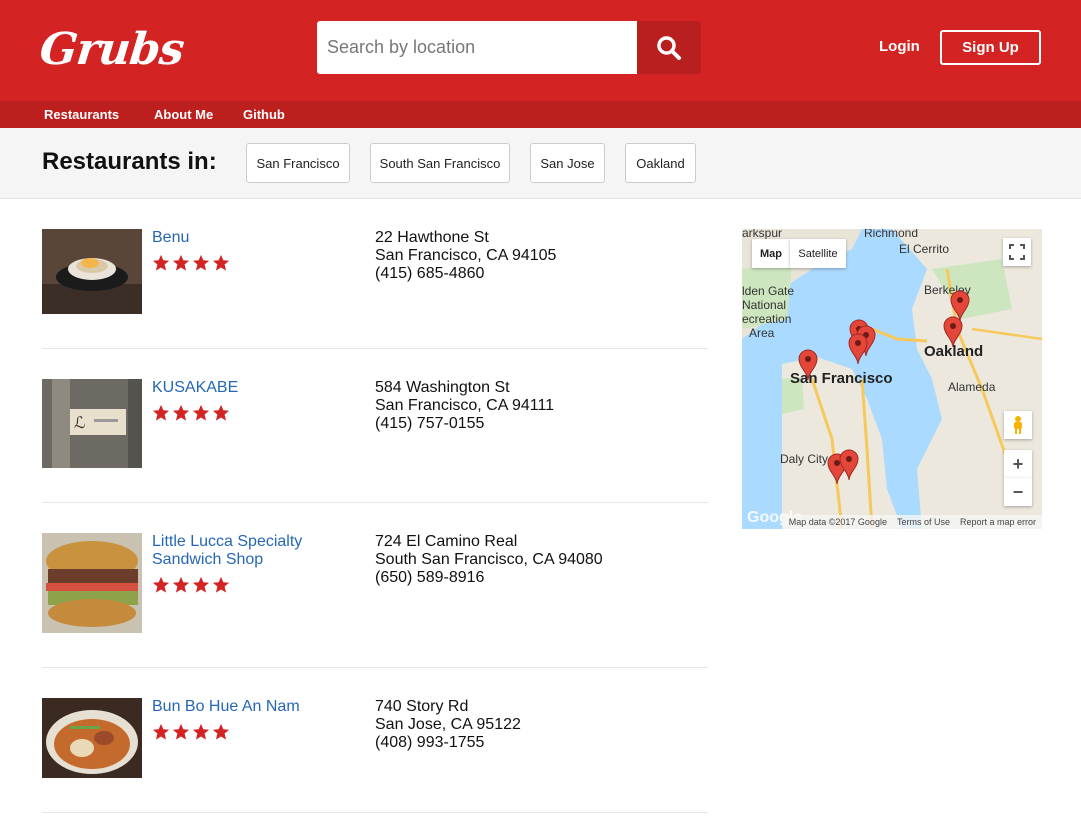  What do you see at coordinates (446, 541) in the screenshot?
I see `address-street: 724 El Camino Real` at bounding box center [446, 541].